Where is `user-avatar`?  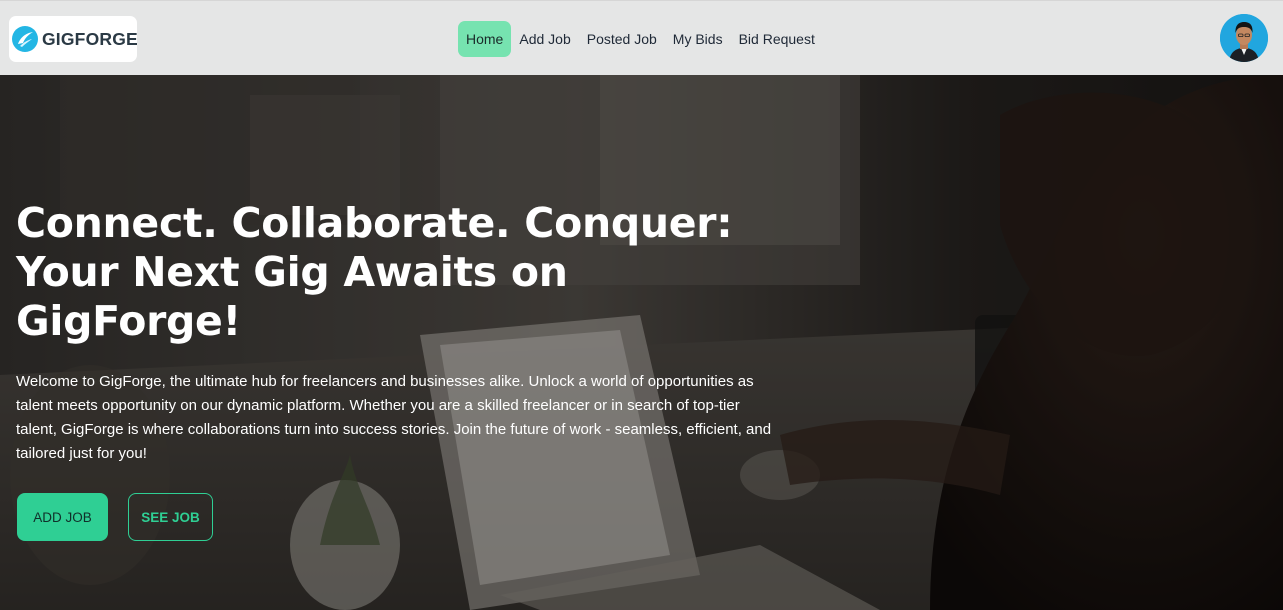
user-avatar is located at coordinates (1244, 38).